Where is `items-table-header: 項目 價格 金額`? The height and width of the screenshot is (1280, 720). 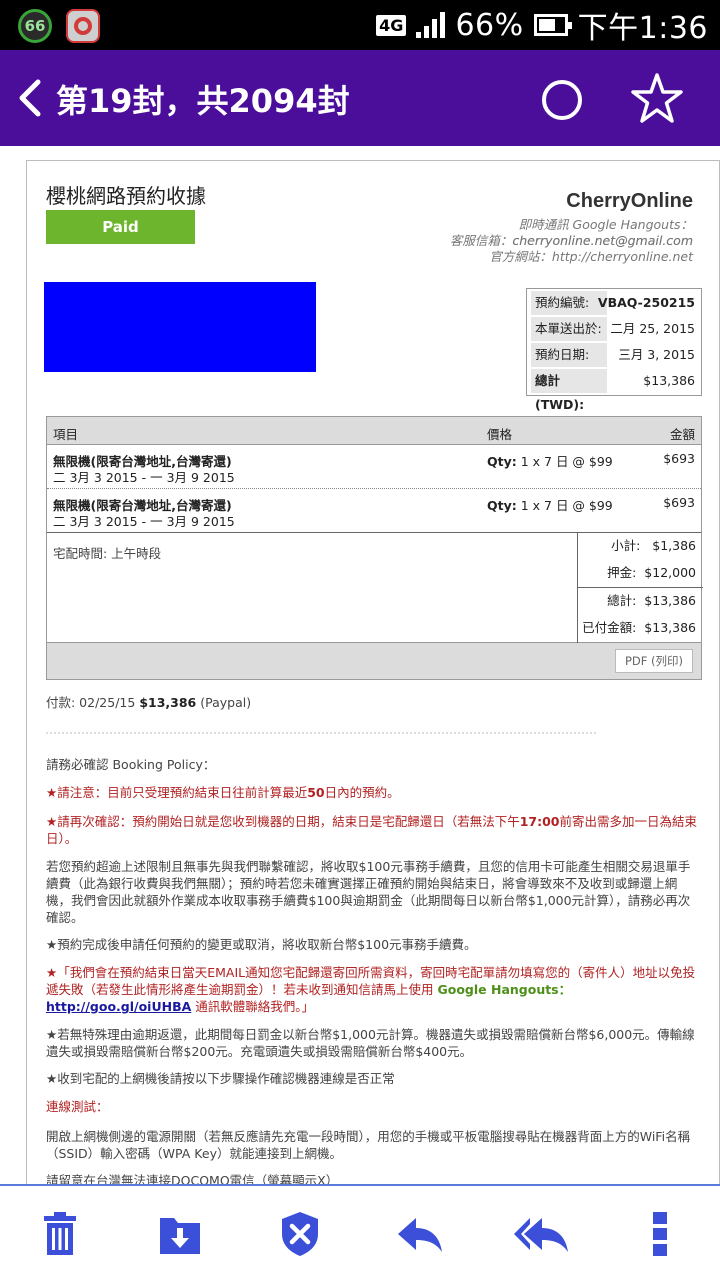
items-table-header: 項目 價格 金額 is located at coordinates (374, 431).